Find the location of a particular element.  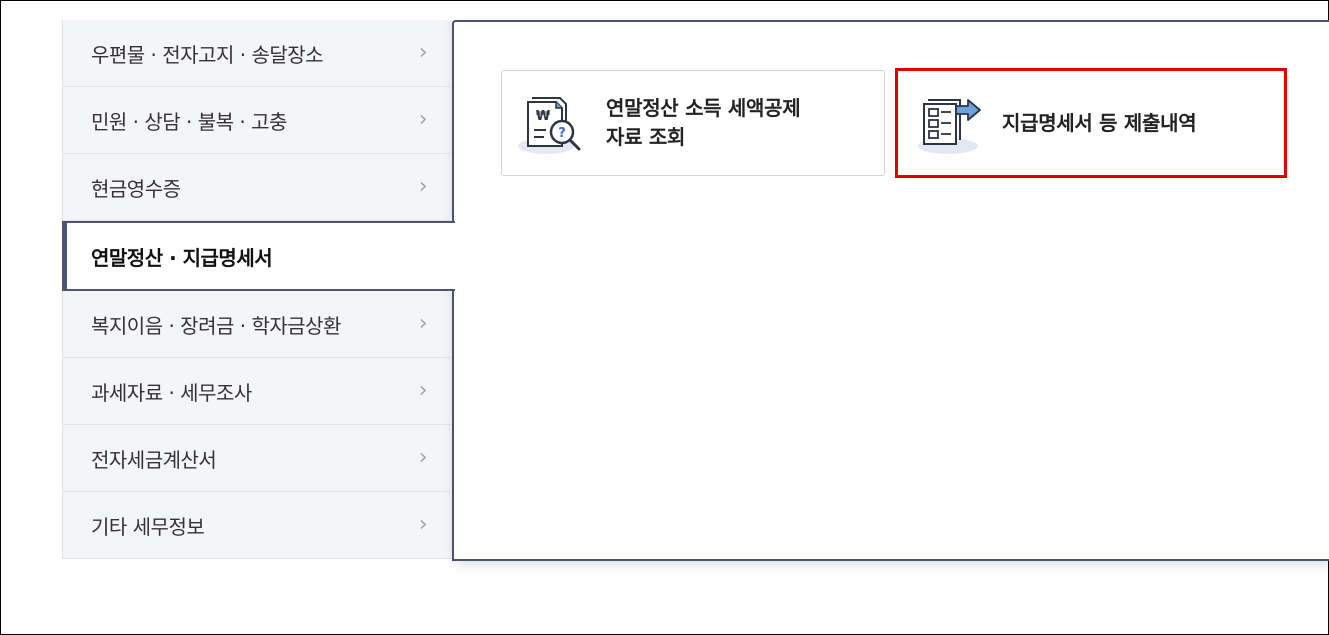

card-label-line: 자료 조회 is located at coordinates (646, 137).